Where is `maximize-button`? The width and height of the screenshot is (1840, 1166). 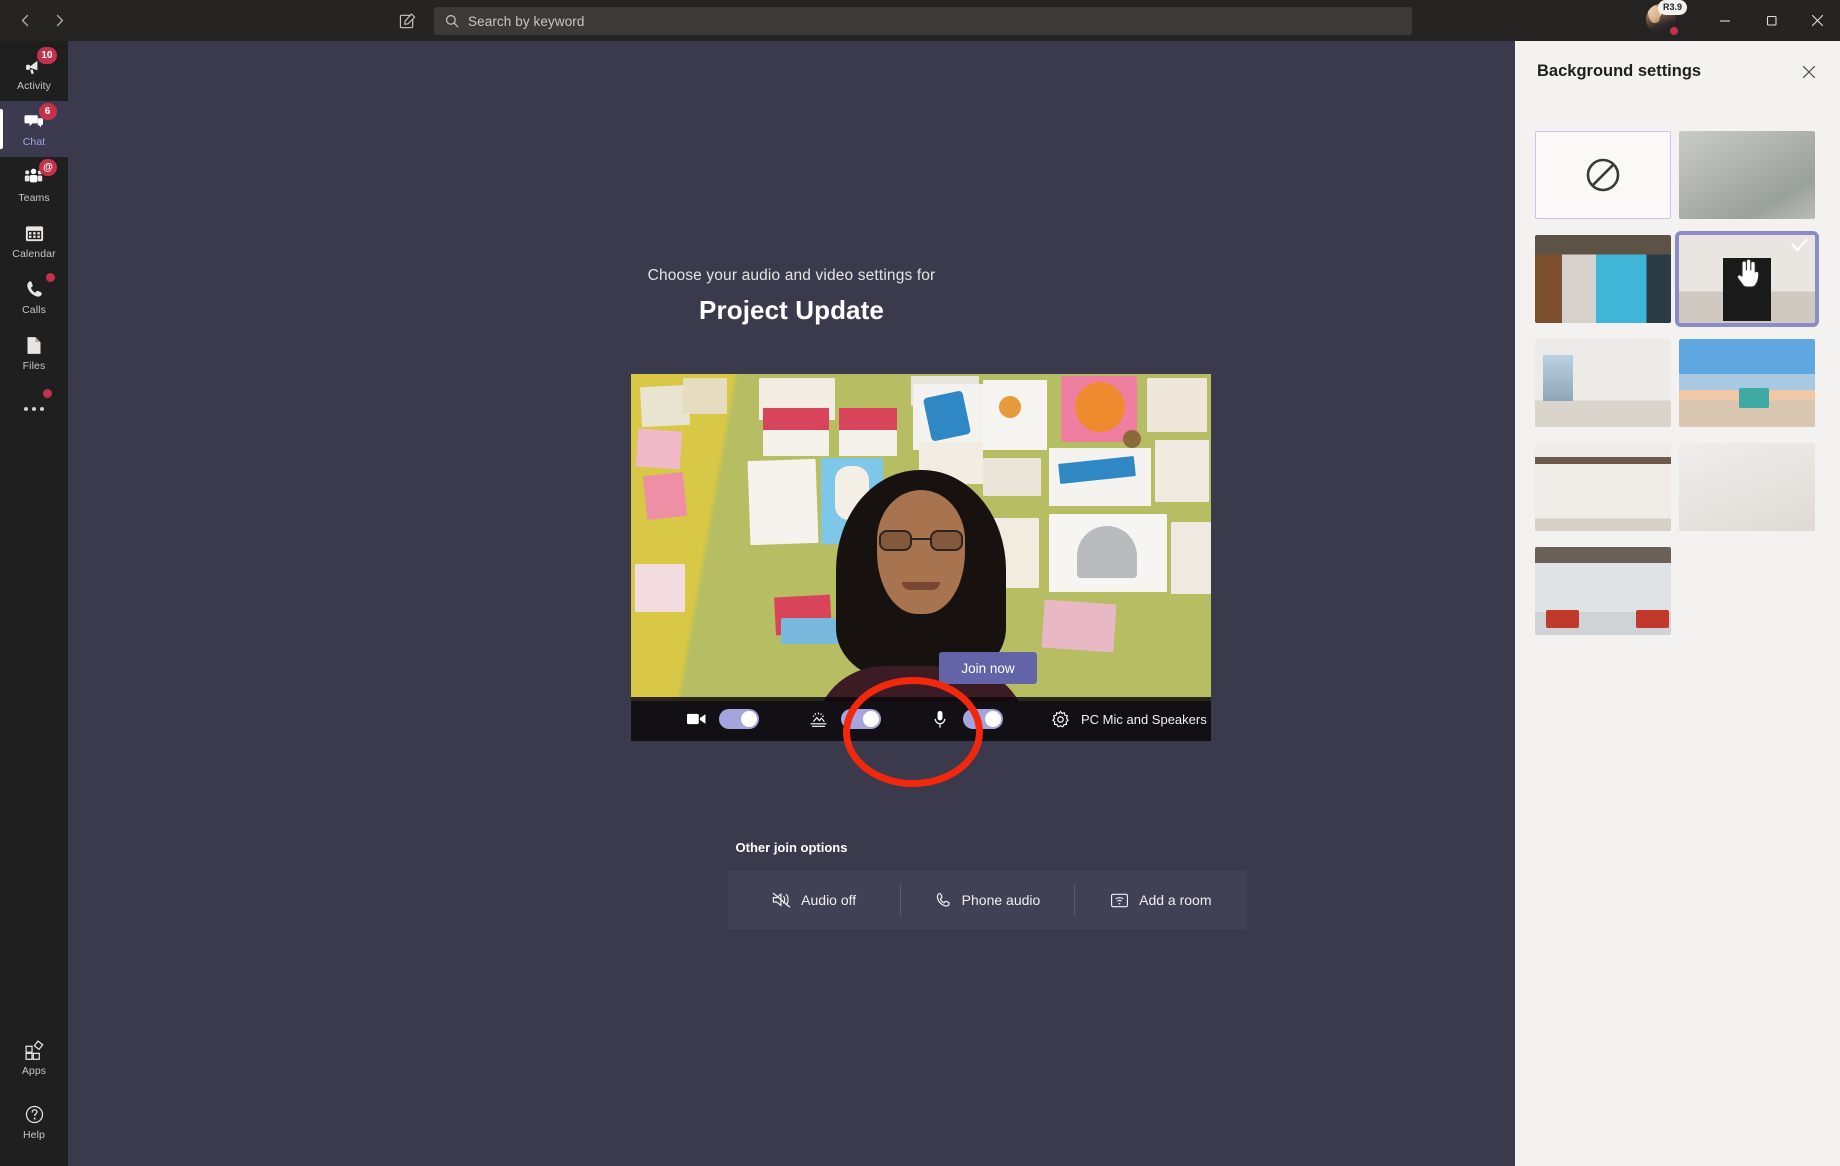
maximize-button is located at coordinates (1771, 20).